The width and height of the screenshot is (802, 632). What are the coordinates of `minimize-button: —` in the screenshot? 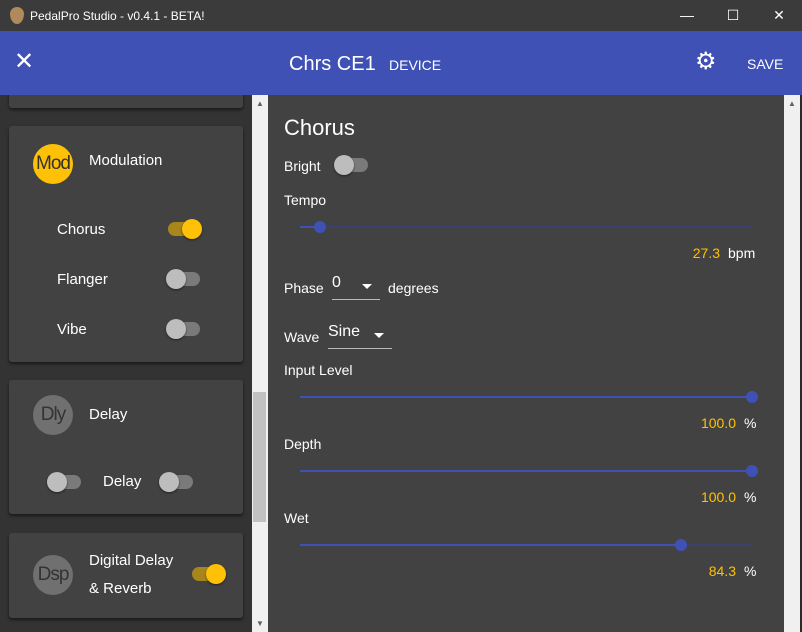 It's located at (687, 15).